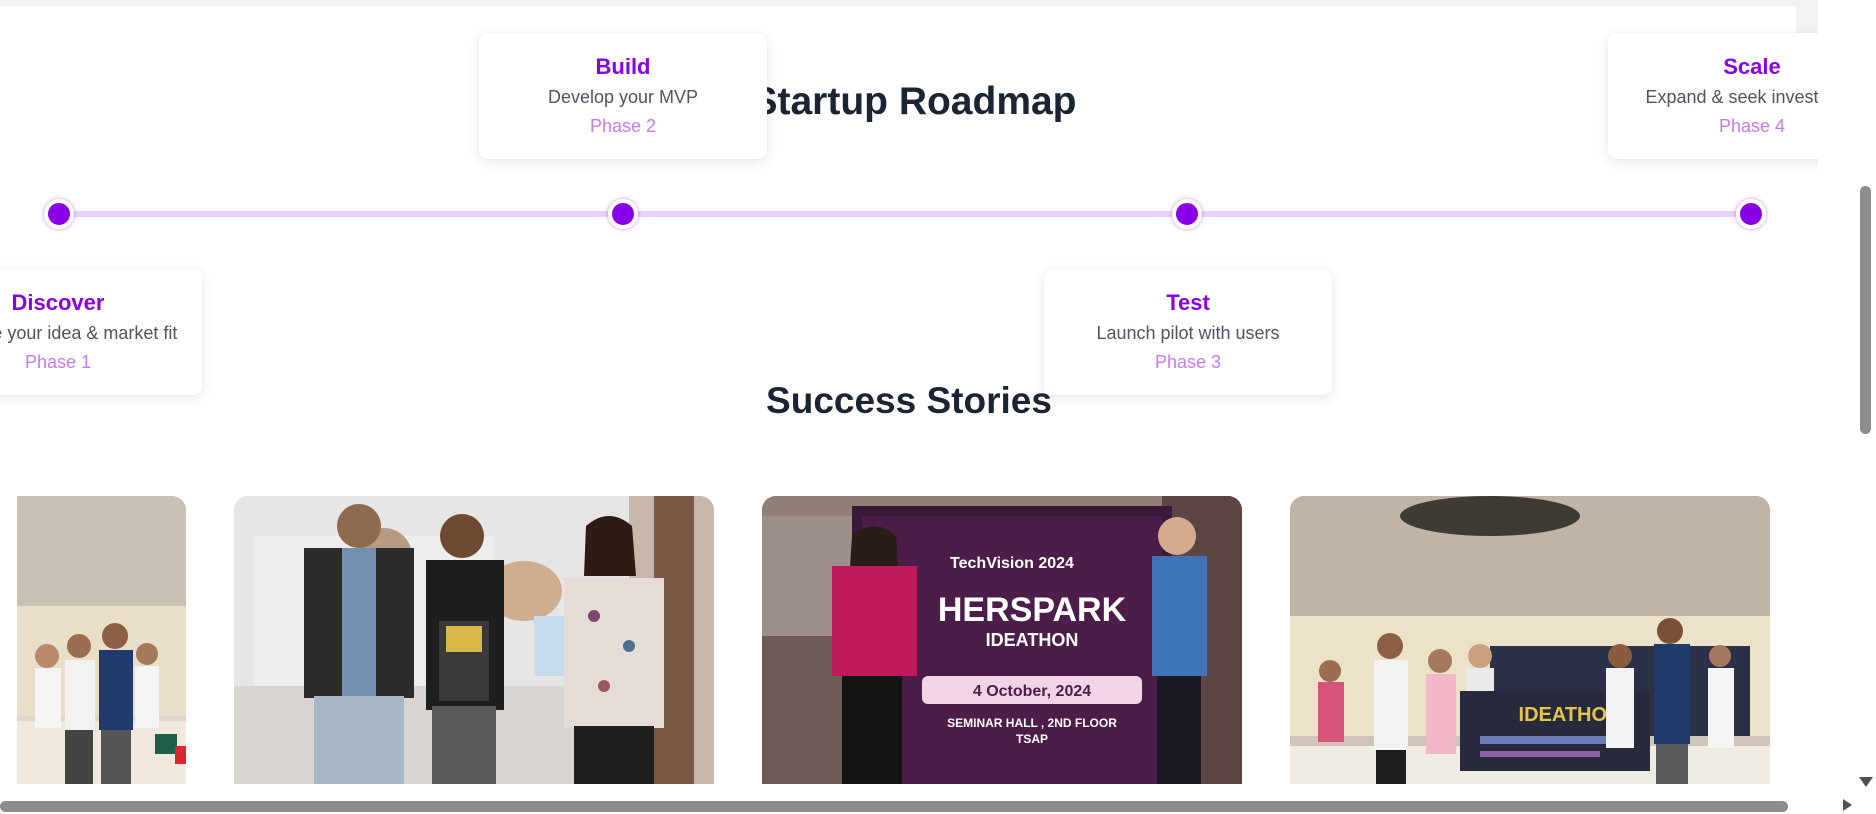 The height and width of the screenshot is (814, 1876). Describe the element at coordinates (1032, 691) in the screenshot. I see `banner-line: 4 October, 2024` at that location.